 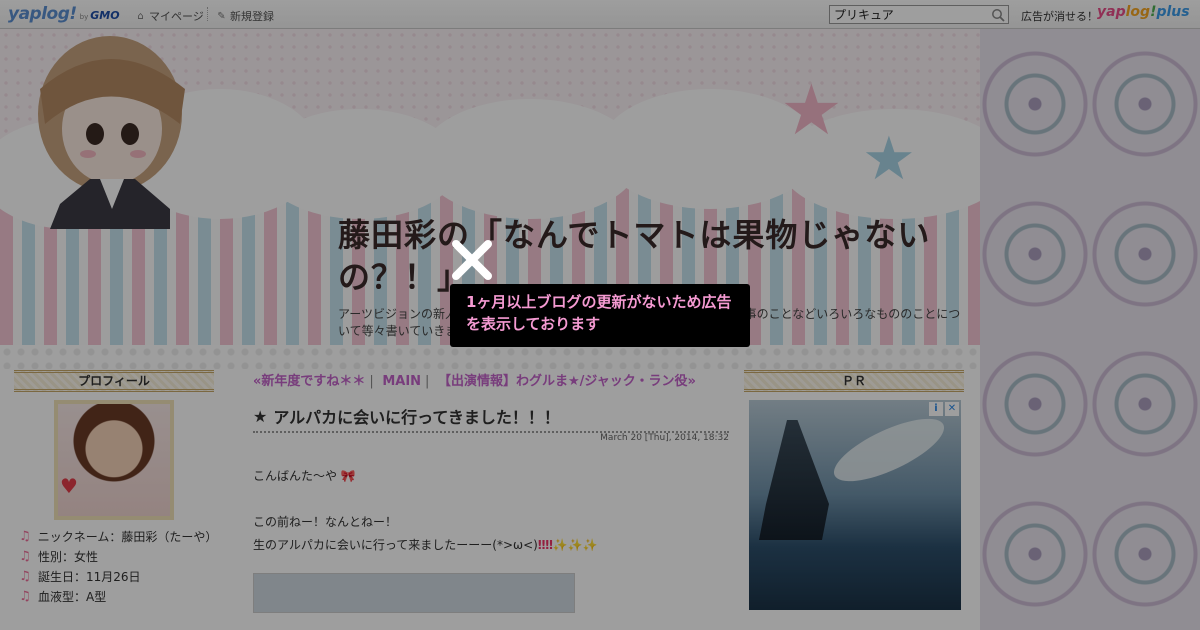 I want to click on ad-notice-box: 1ヶ月以上ブログの更新がないため広告を表示しております, so click(x=600, y=315).